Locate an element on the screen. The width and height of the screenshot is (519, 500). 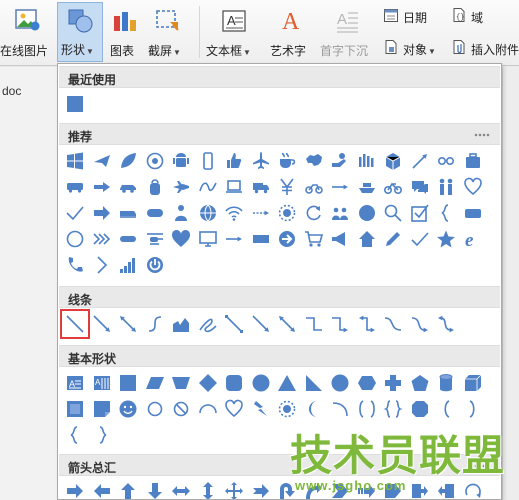
screenshot-button: 截屏▼ is located at coordinates (168, 32).